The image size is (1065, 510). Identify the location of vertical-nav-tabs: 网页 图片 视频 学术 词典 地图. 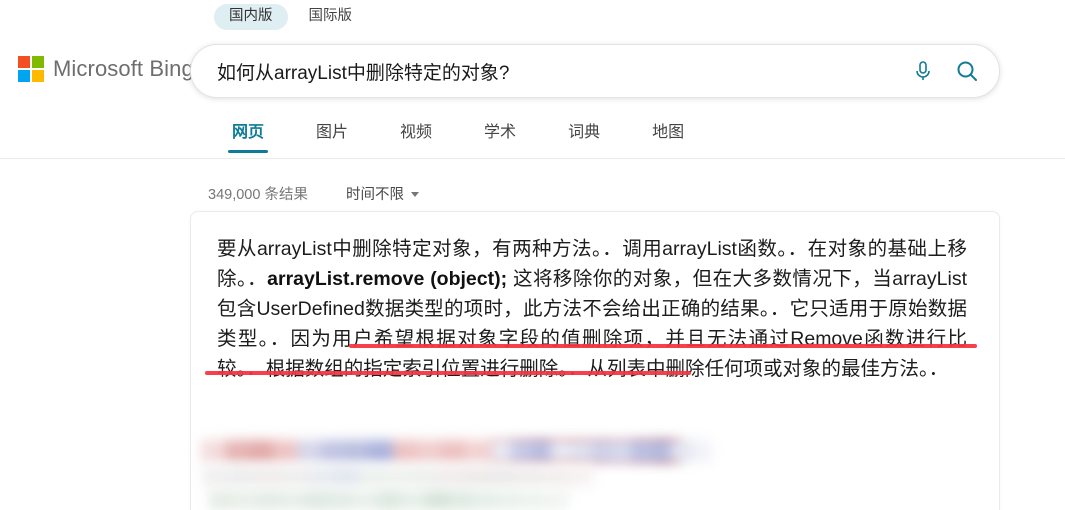
(458, 132).